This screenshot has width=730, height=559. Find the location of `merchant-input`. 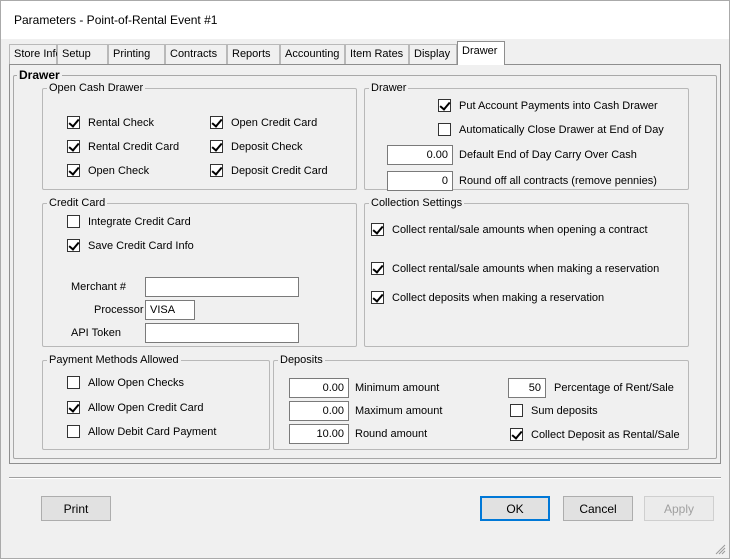

merchant-input is located at coordinates (222, 287).